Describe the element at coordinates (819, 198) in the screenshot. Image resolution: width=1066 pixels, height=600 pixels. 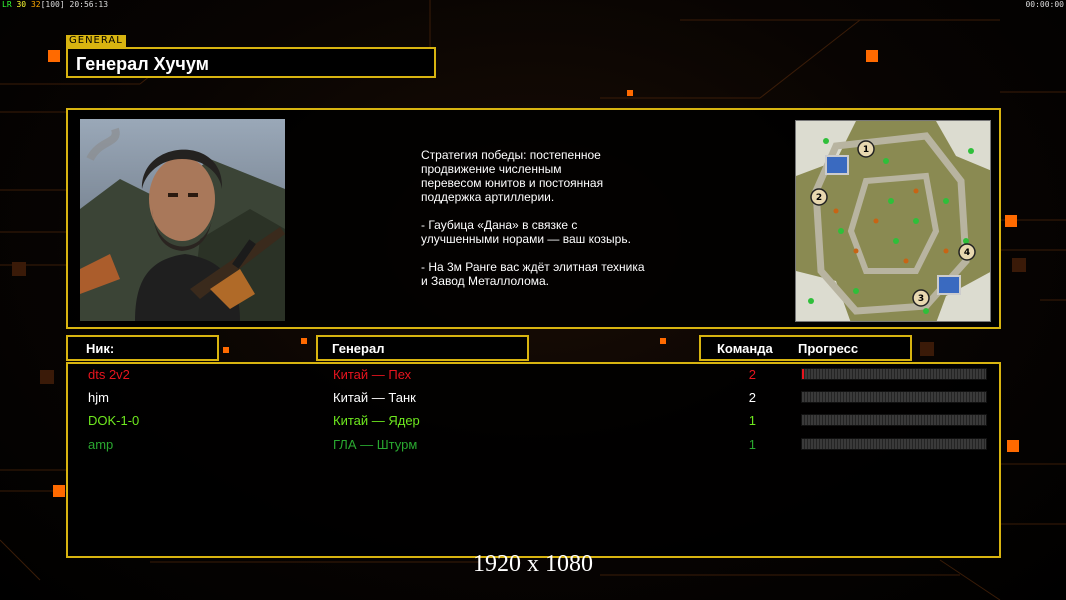
I see `map-start-2: 2` at that location.